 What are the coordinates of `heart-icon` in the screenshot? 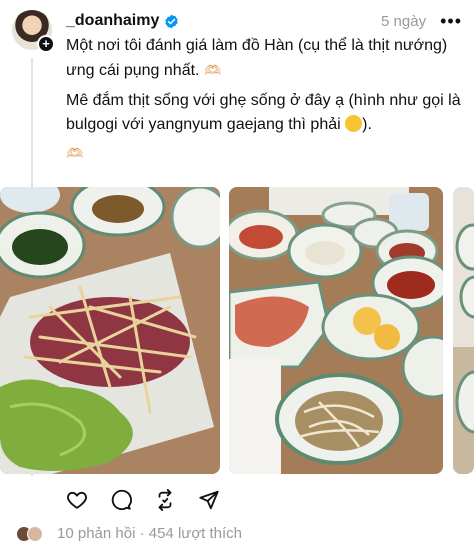 It's located at (77, 500).